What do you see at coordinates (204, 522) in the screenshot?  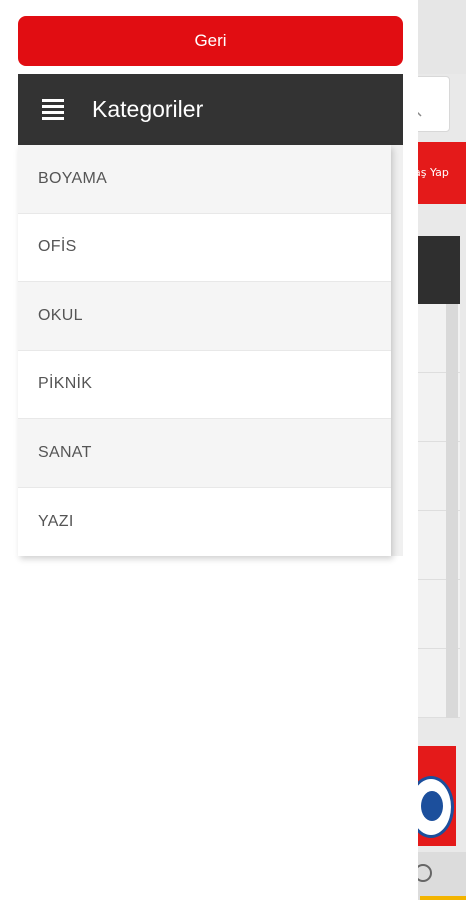 I see `category-item-yazi: YAZI` at bounding box center [204, 522].